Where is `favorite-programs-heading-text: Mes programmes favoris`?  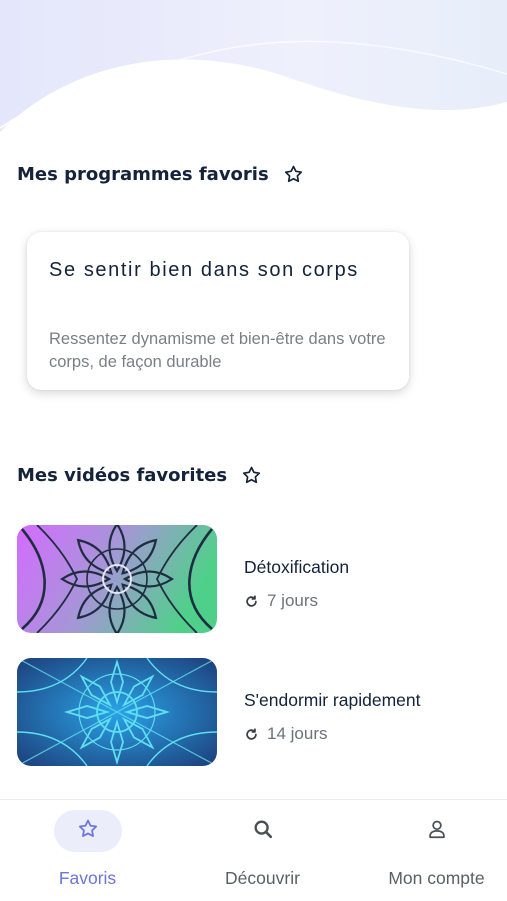
favorite-programs-heading-text: Mes programmes favoris is located at coordinates (143, 174).